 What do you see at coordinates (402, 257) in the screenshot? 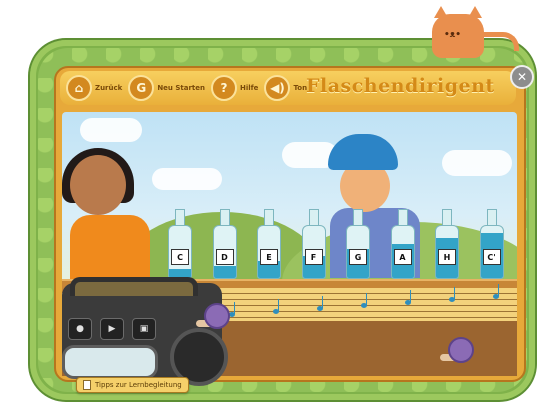
I see `bottle-label: A` at bounding box center [402, 257].